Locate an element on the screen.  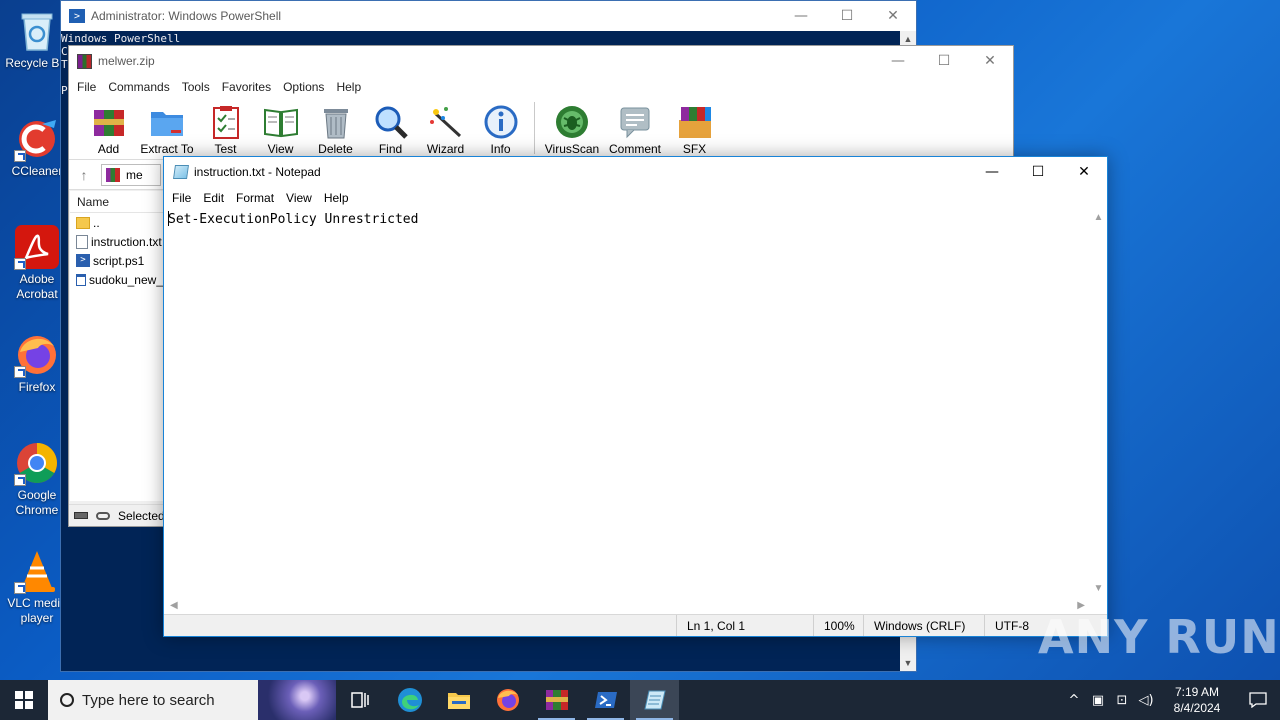
taskbar-file-explorer is located at coordinates (458, 700).